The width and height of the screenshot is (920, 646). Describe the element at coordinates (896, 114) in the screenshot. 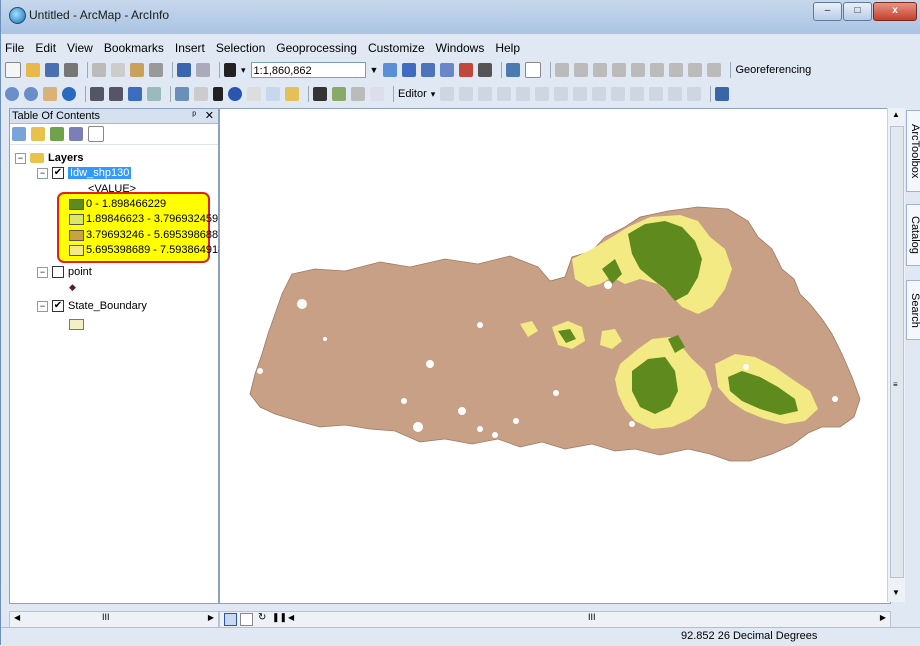

I see `scroll-up-icon: ▲` at that location.